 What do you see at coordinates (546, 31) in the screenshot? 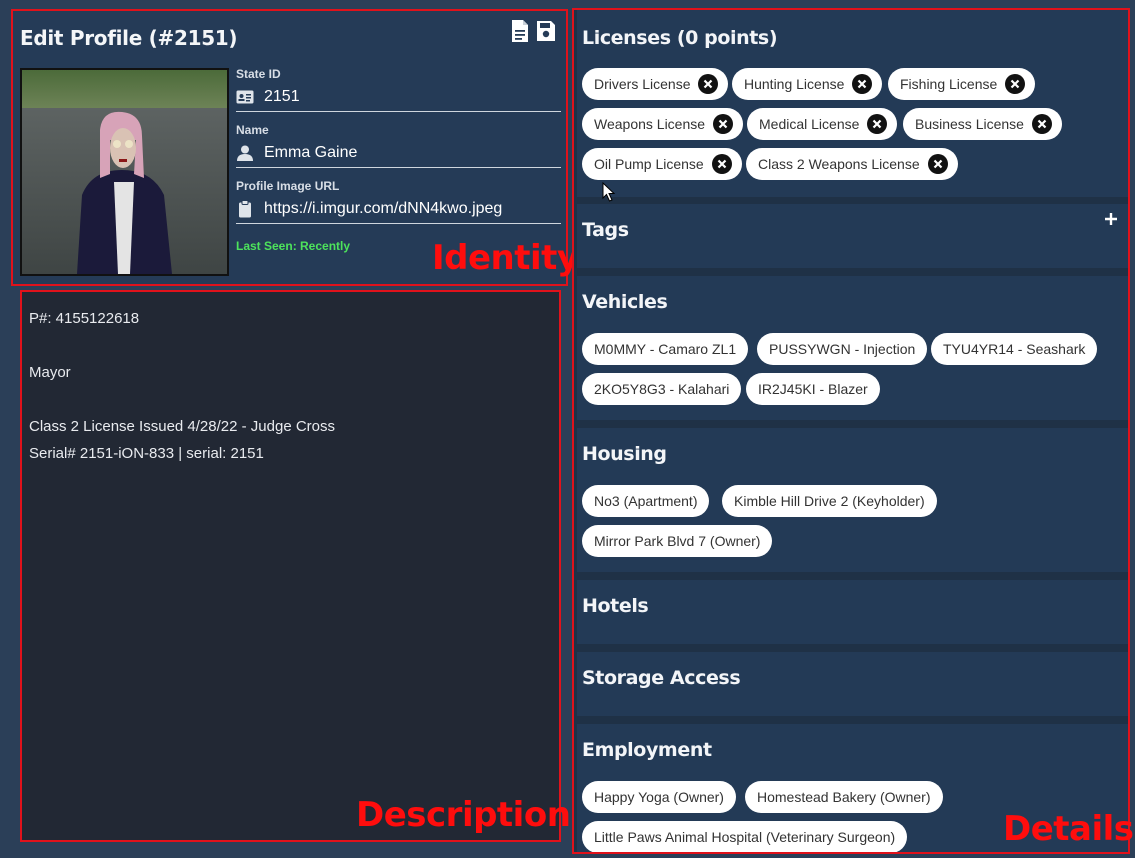
I see `save-icon` at bounding box center [546, 31].